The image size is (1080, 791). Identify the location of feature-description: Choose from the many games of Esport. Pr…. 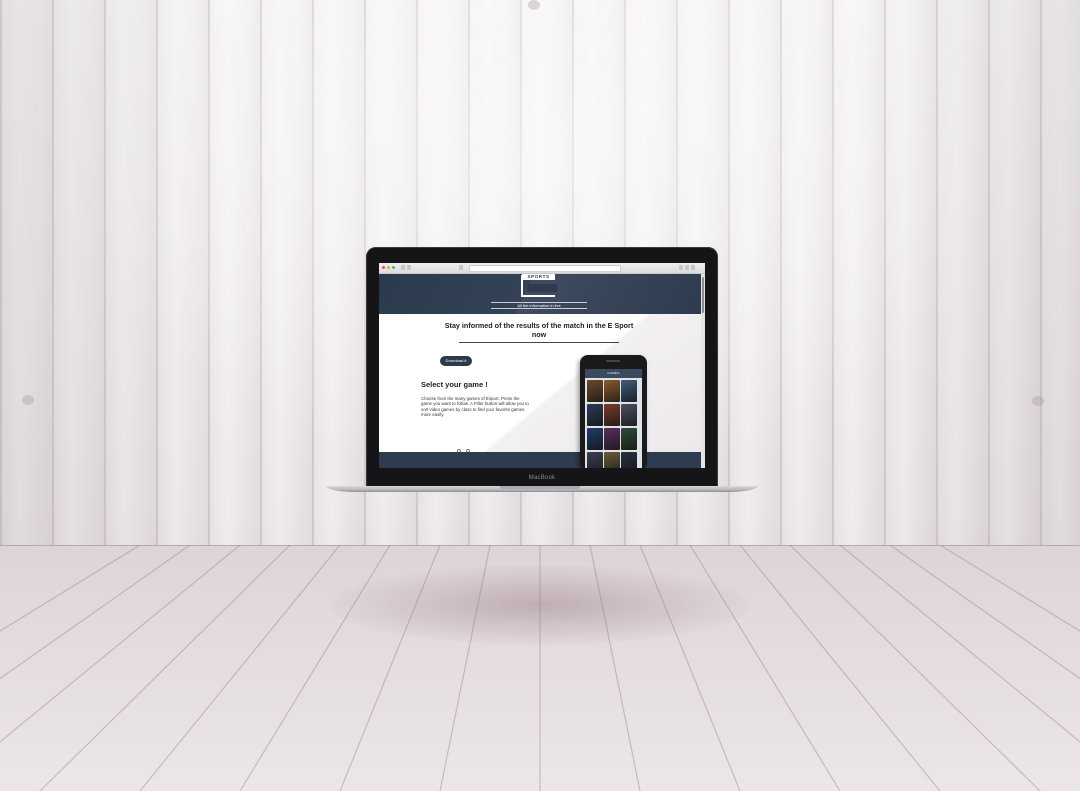
(475, 407).